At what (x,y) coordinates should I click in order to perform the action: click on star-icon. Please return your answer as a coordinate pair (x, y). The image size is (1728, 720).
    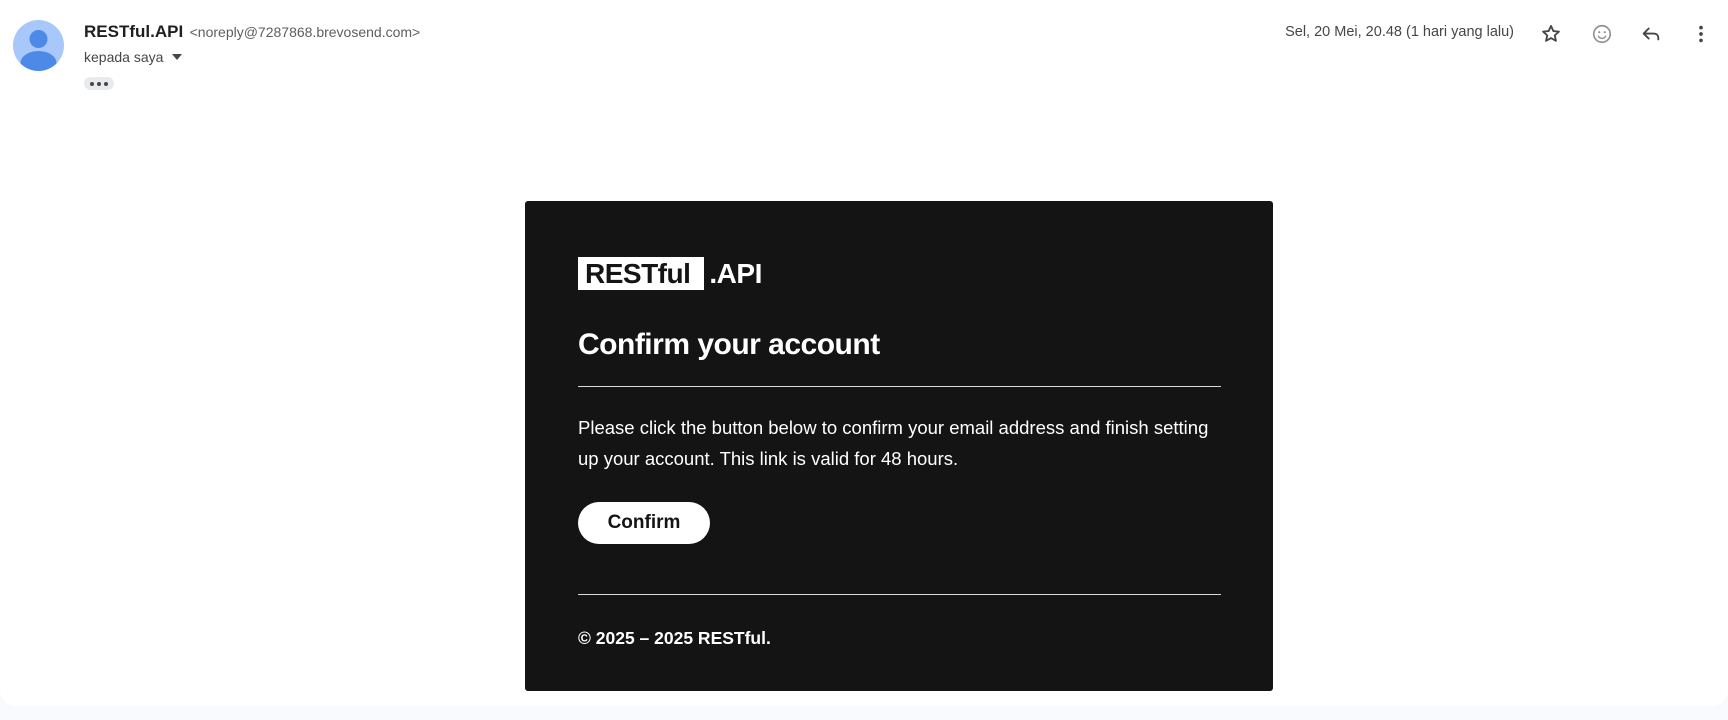
    Looking at the image, I should click on (1551, 33).